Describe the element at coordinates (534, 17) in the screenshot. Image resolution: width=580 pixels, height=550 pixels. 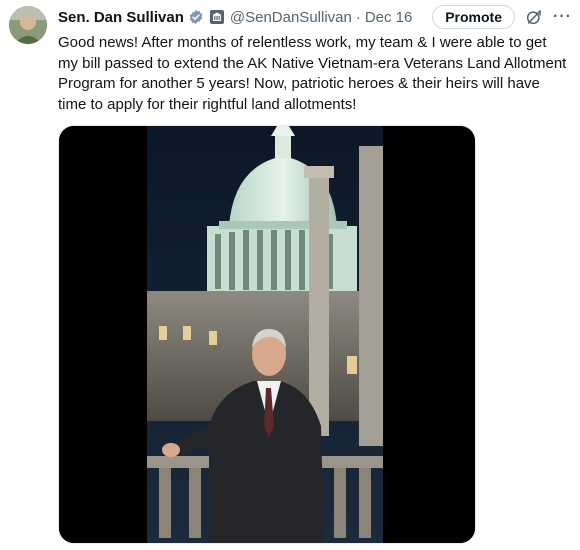
I see `grok-icon` at that location.